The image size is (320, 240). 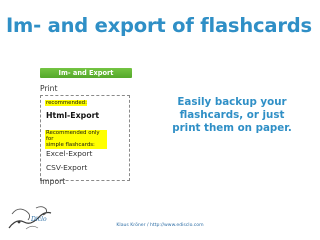 What do you see at coordinates (232, 127) in the screenshot?
I see `callout-line-3: print them on paper.` at bounding box center [232, 127].